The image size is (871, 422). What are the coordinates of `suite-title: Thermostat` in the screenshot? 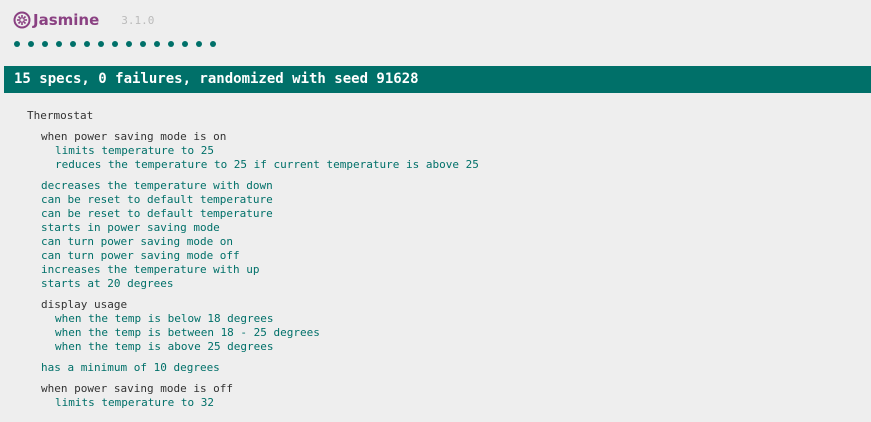 It's located at (253, 116).